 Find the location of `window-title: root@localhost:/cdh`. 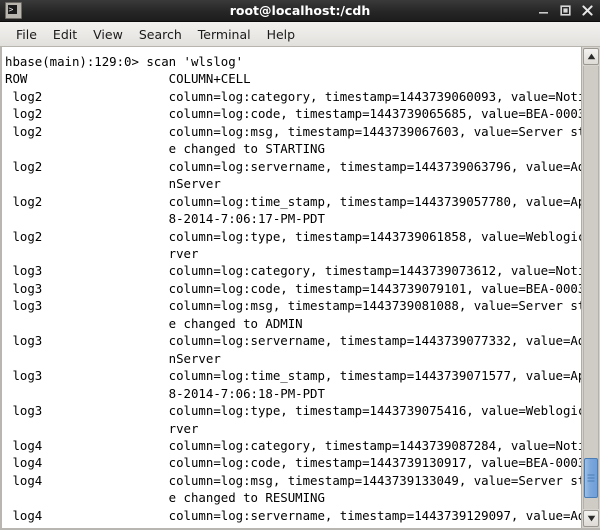

window-title: root@localhost:/cdh is located at coordinates (300, 10).